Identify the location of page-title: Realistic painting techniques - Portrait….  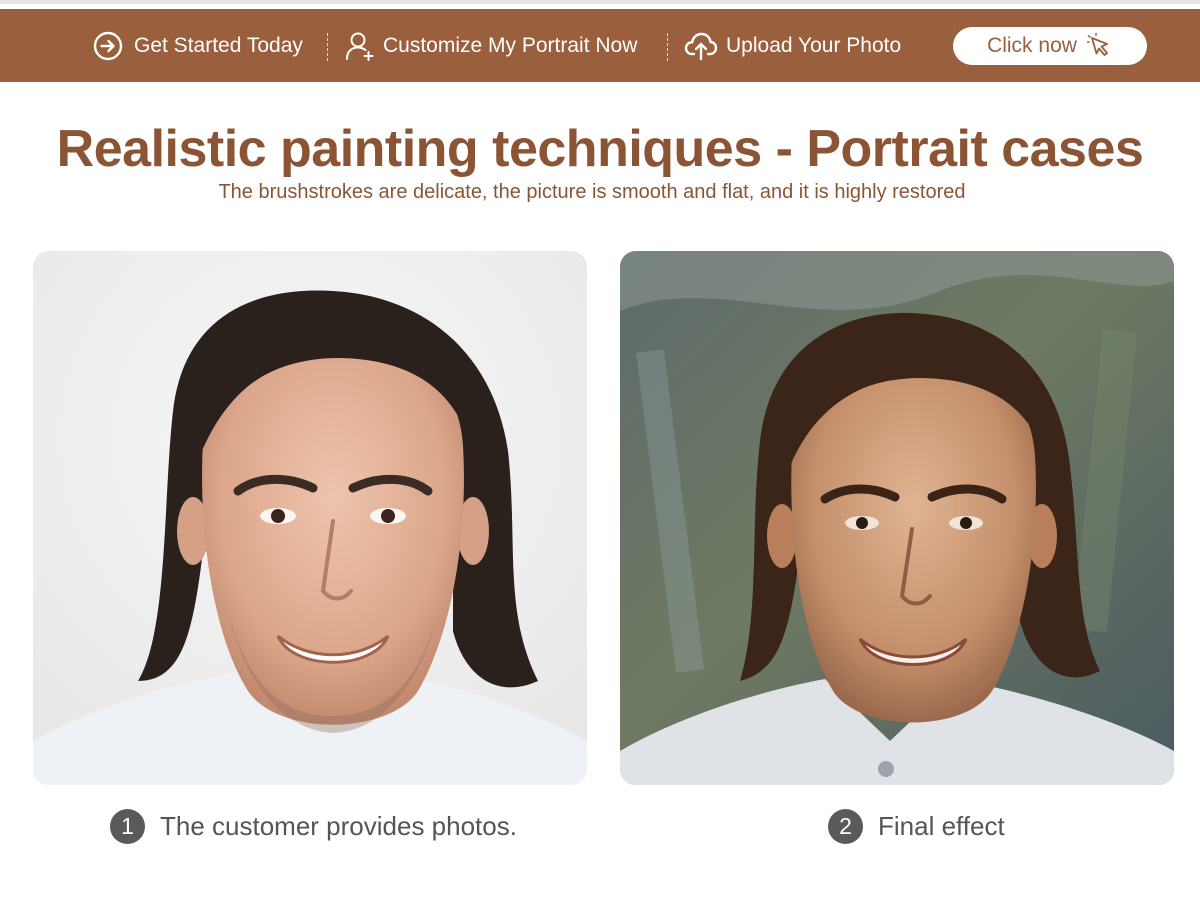
(600, 149).